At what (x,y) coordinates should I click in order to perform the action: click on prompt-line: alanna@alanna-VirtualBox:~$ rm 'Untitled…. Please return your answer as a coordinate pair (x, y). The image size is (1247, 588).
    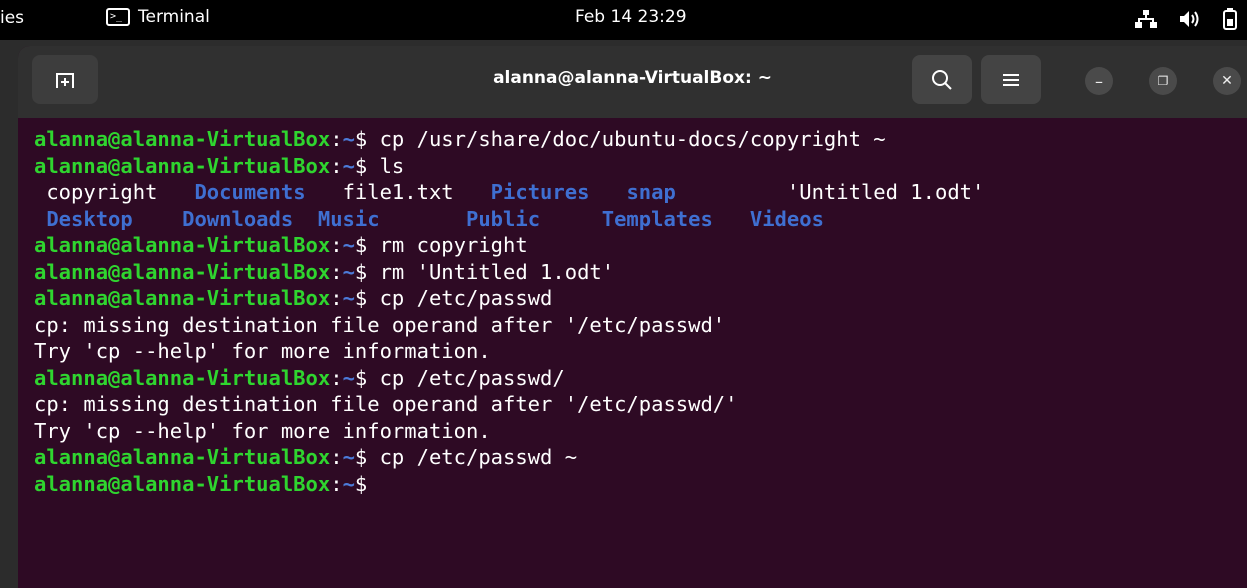
    Looking at the image, I should click on (640, 272).